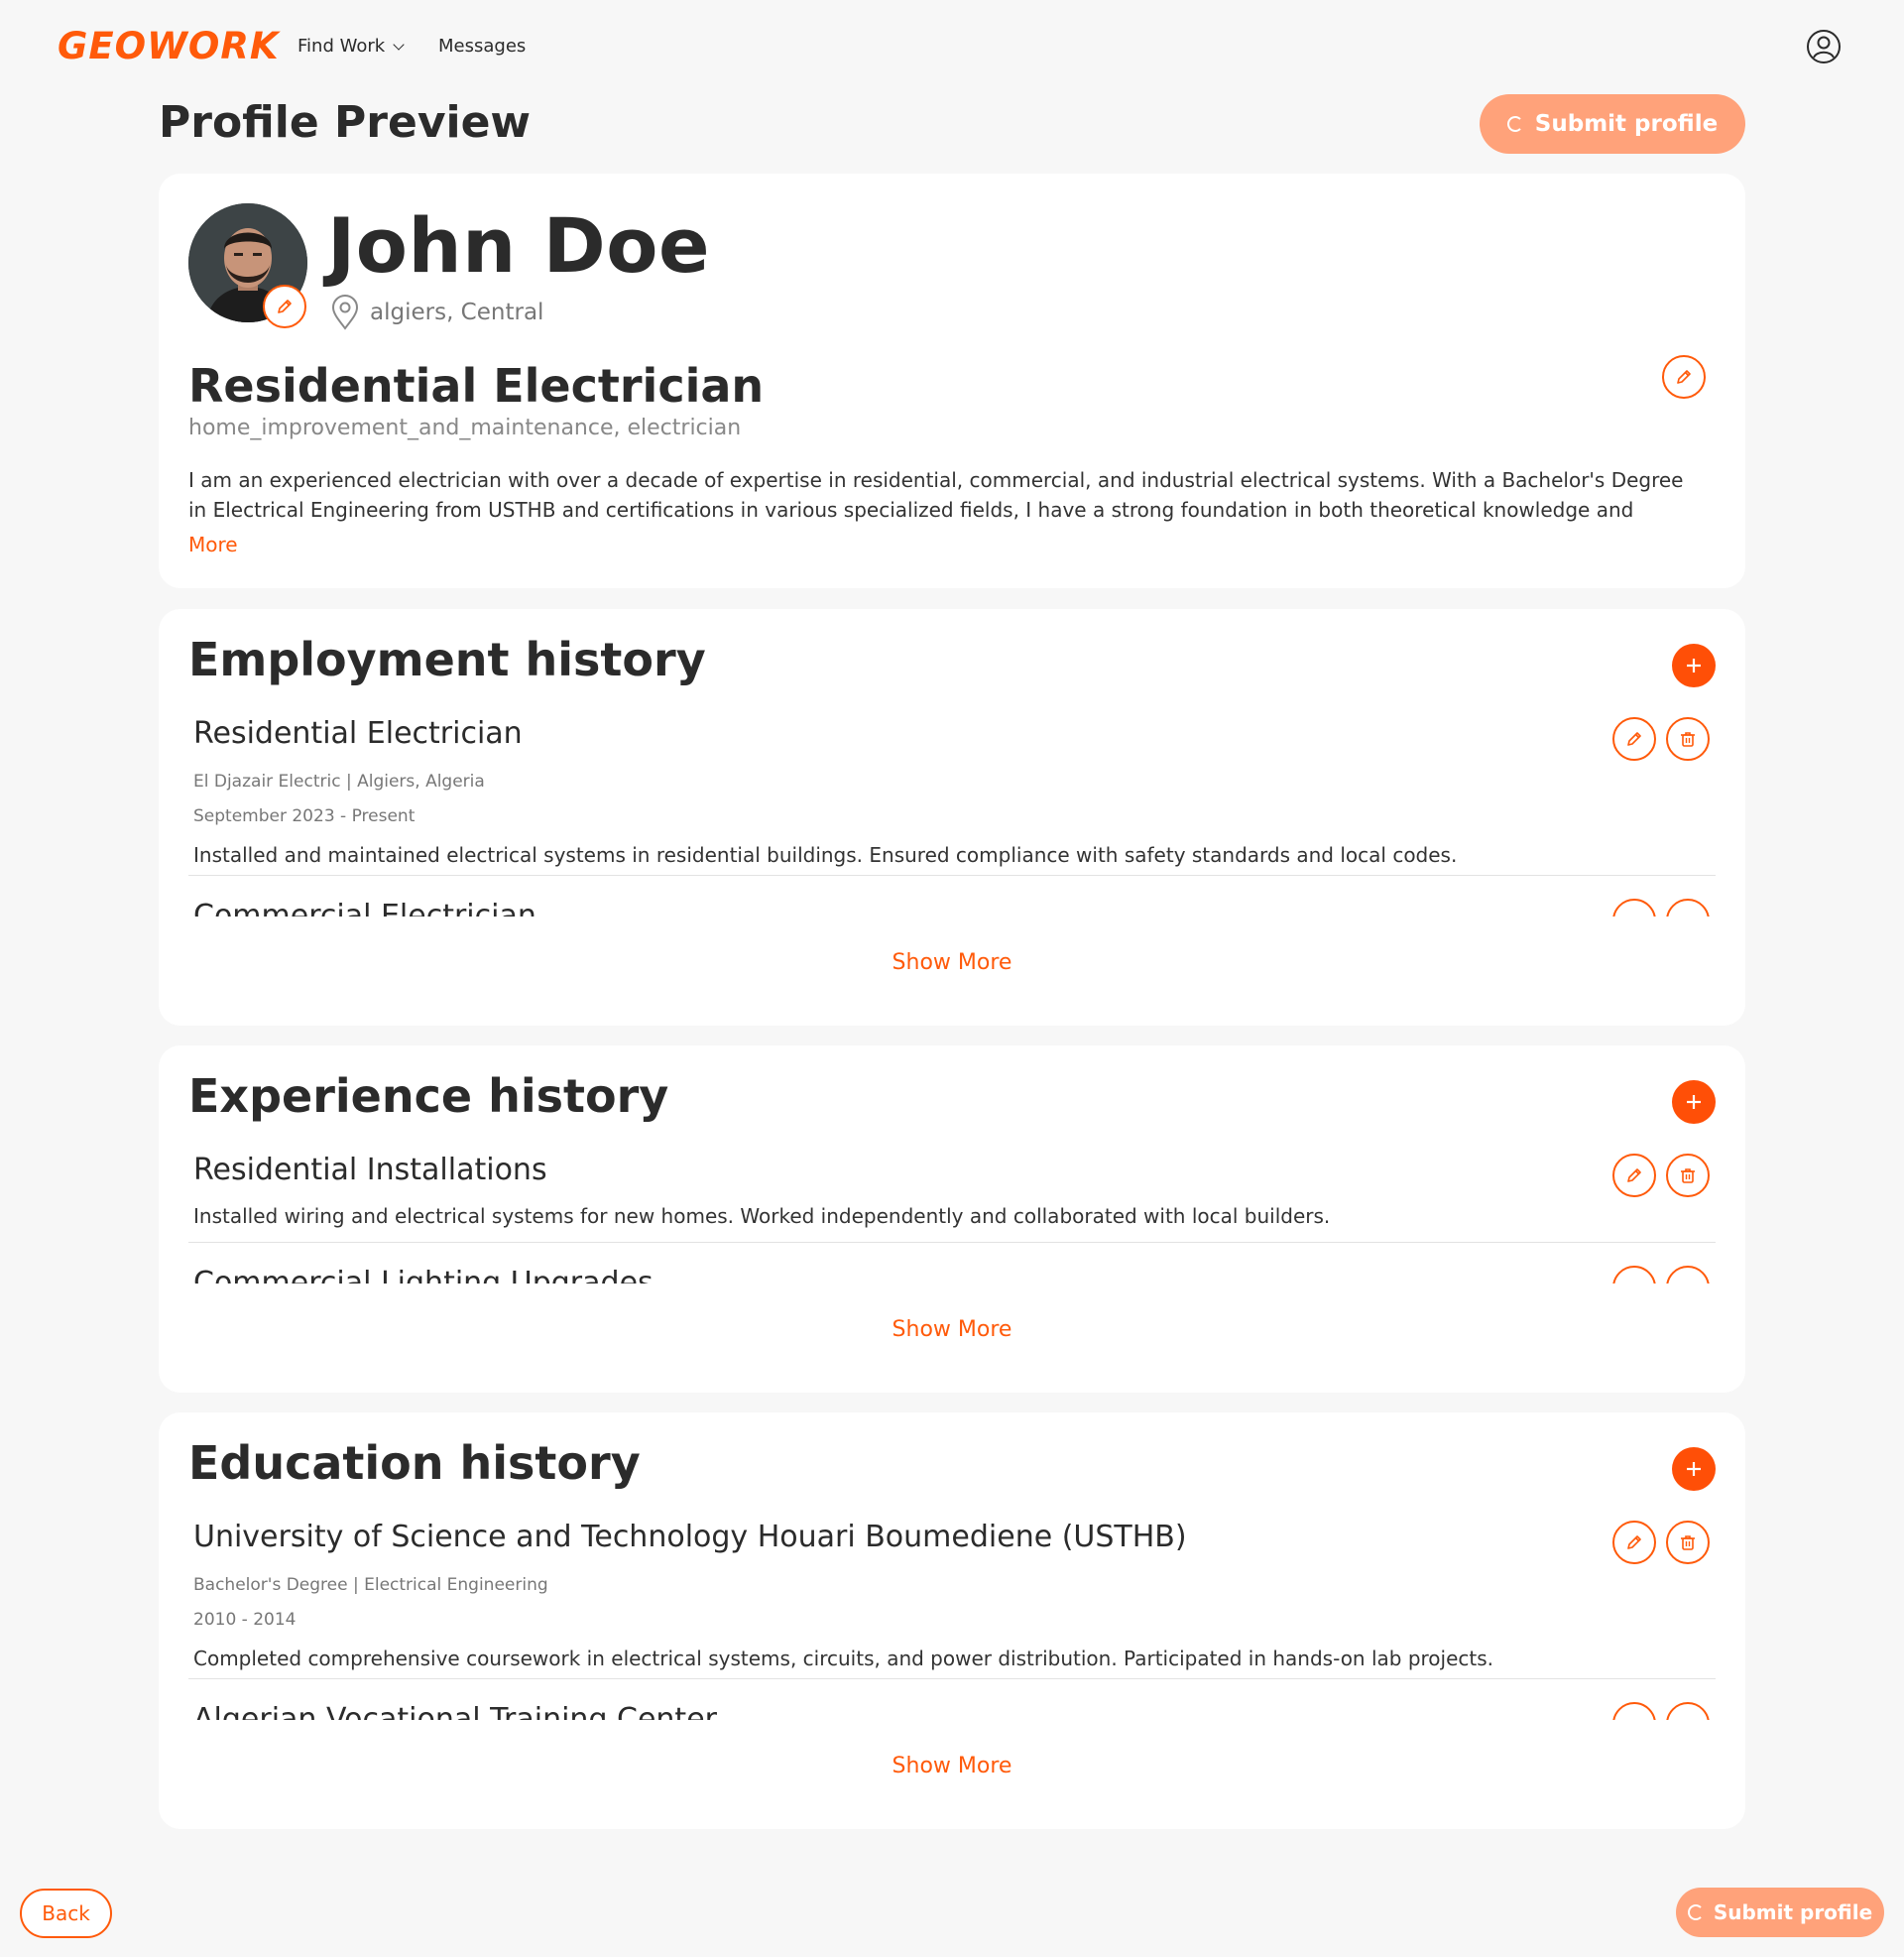 Image resolution: width=1904 pixels, height=1957 pixels. I want to click on nav-messages-label: Messages, so click(482, 46).